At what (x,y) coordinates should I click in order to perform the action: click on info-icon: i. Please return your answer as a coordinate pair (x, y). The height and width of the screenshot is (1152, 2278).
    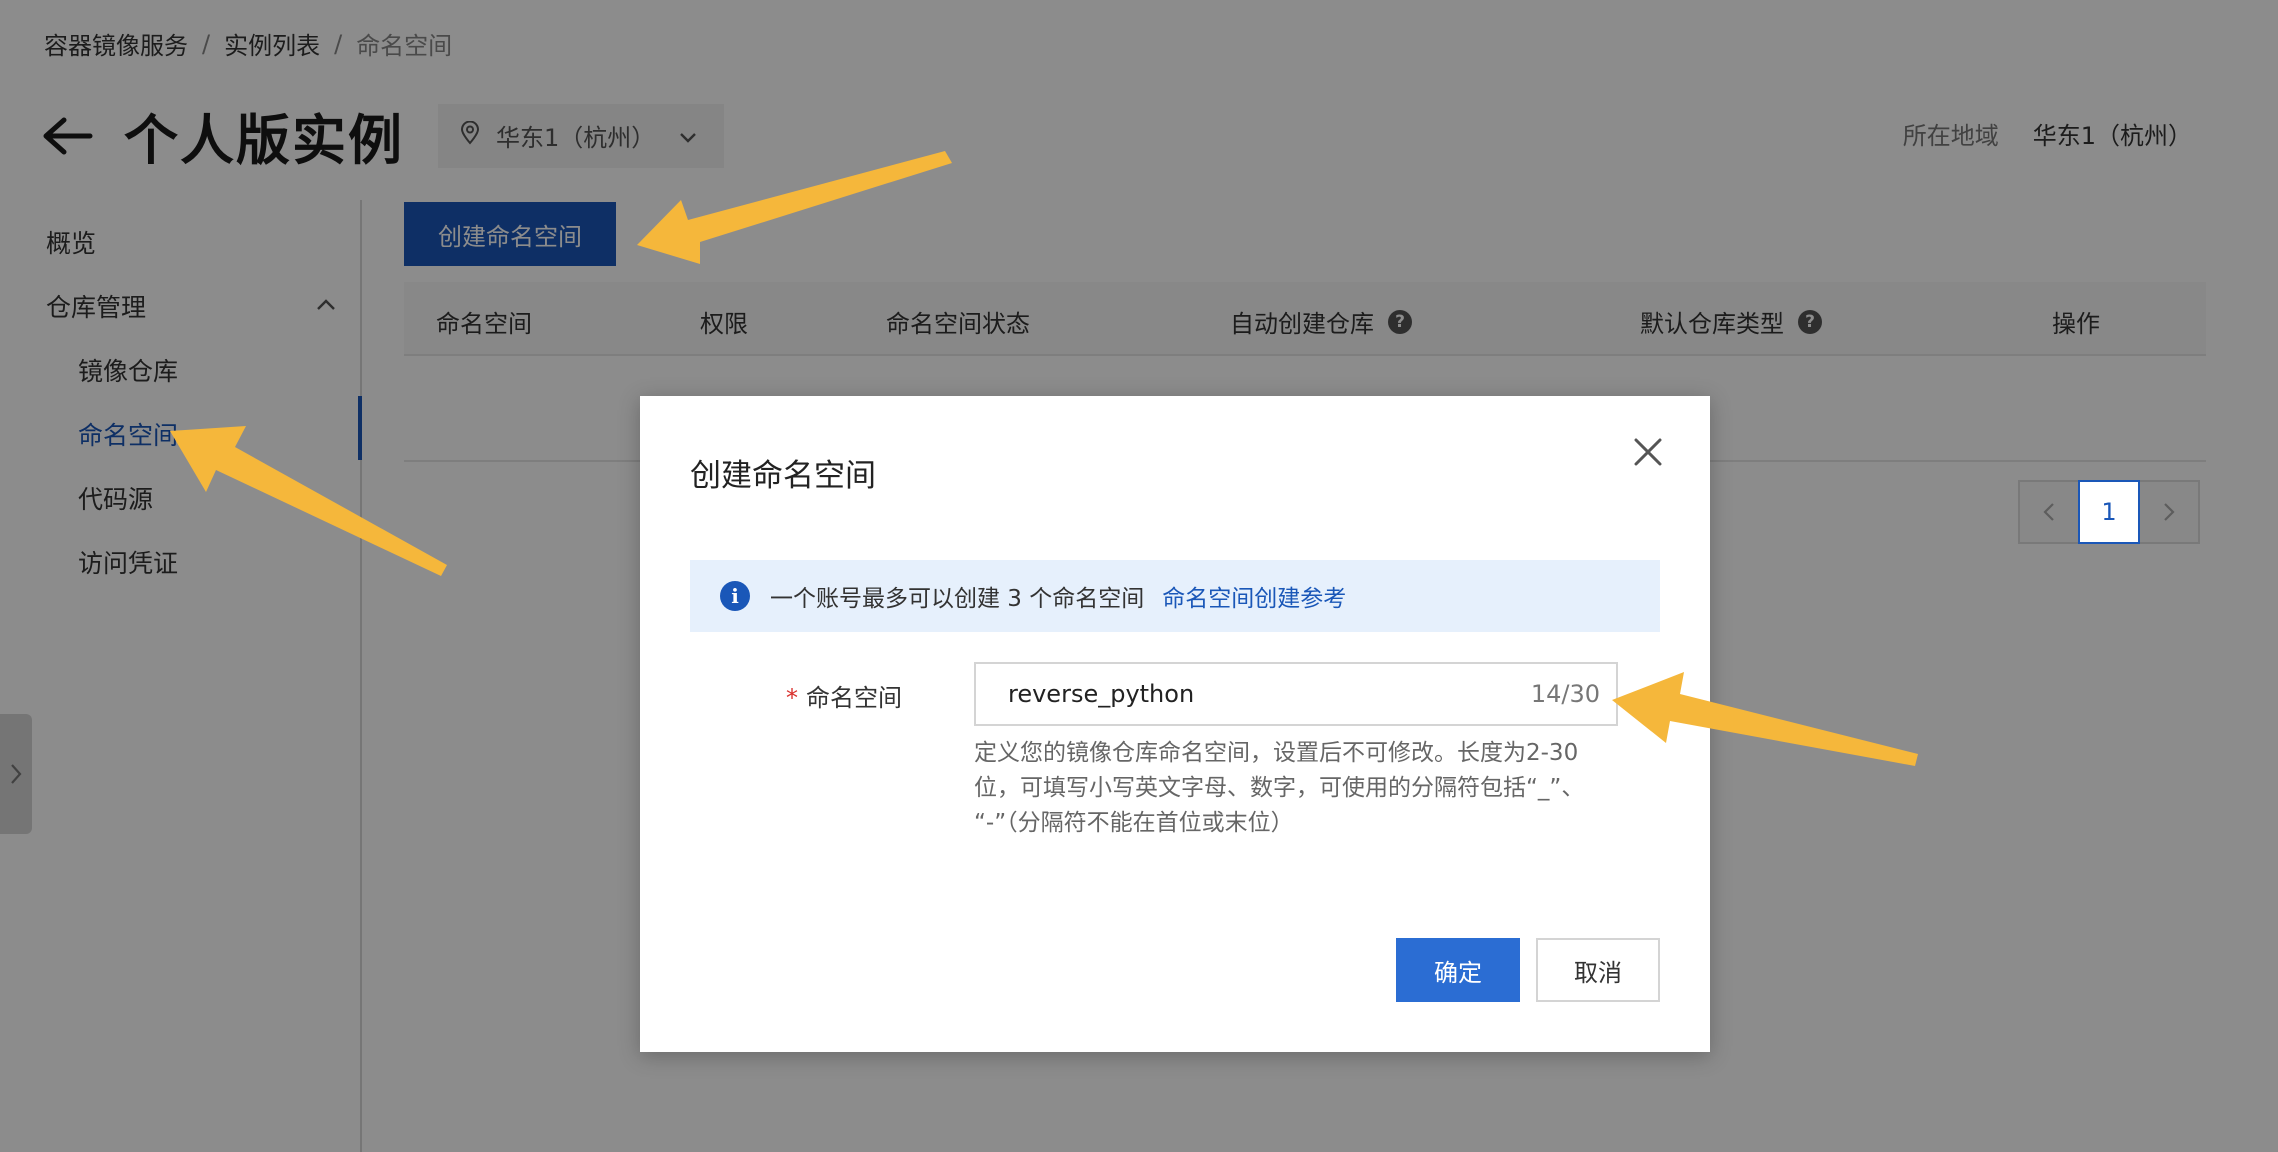
    Looking at the image, I should click on (735, 596).